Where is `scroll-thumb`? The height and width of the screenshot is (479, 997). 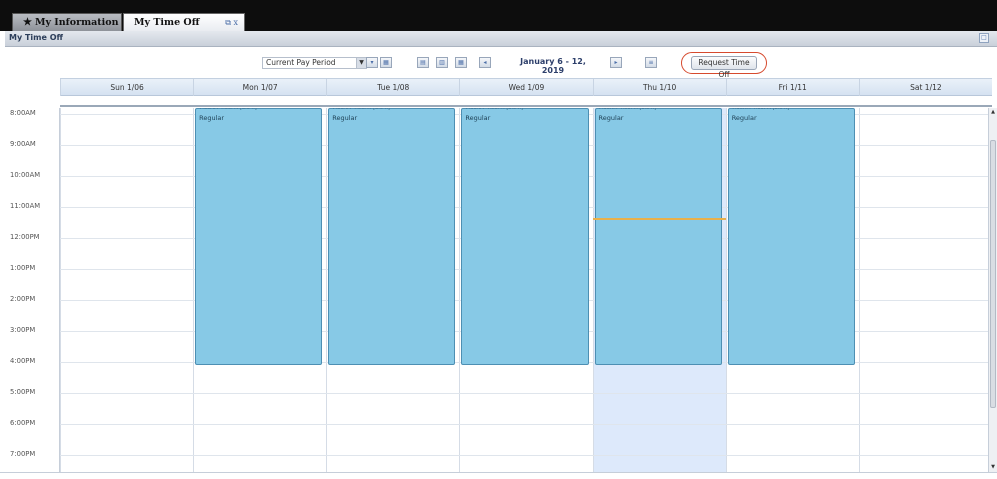
scroll-thumb is located at coordinates (993, 274).